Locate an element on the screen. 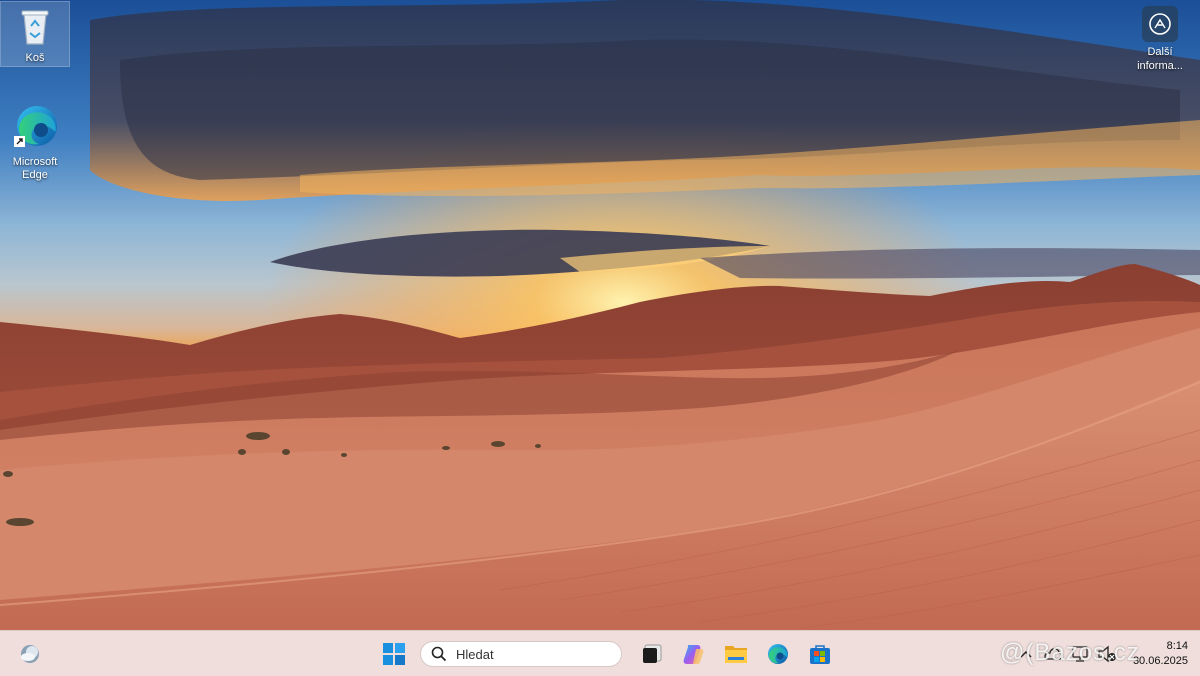  file-explorer-button is located at coordinates (736, 654).